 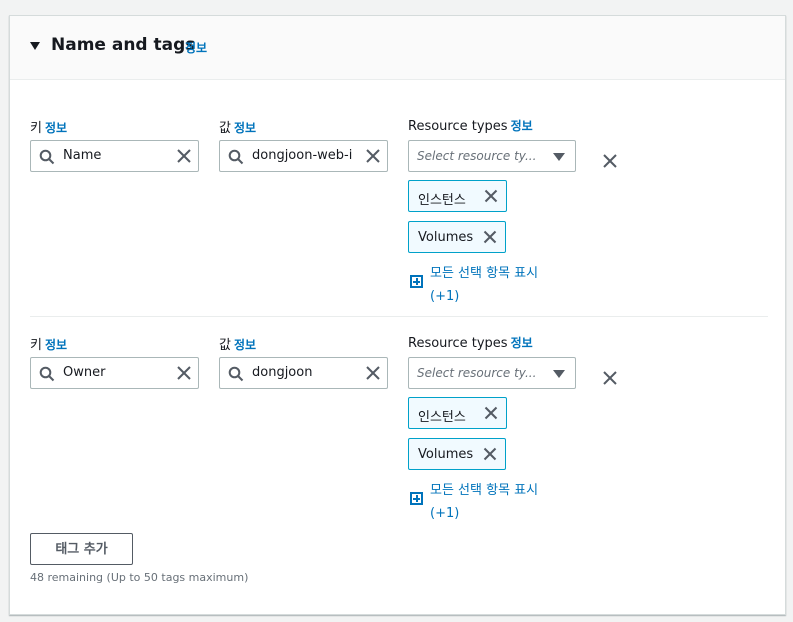 I want to click on add-tag-button: 태그 추가, so click(x=81, y=549).